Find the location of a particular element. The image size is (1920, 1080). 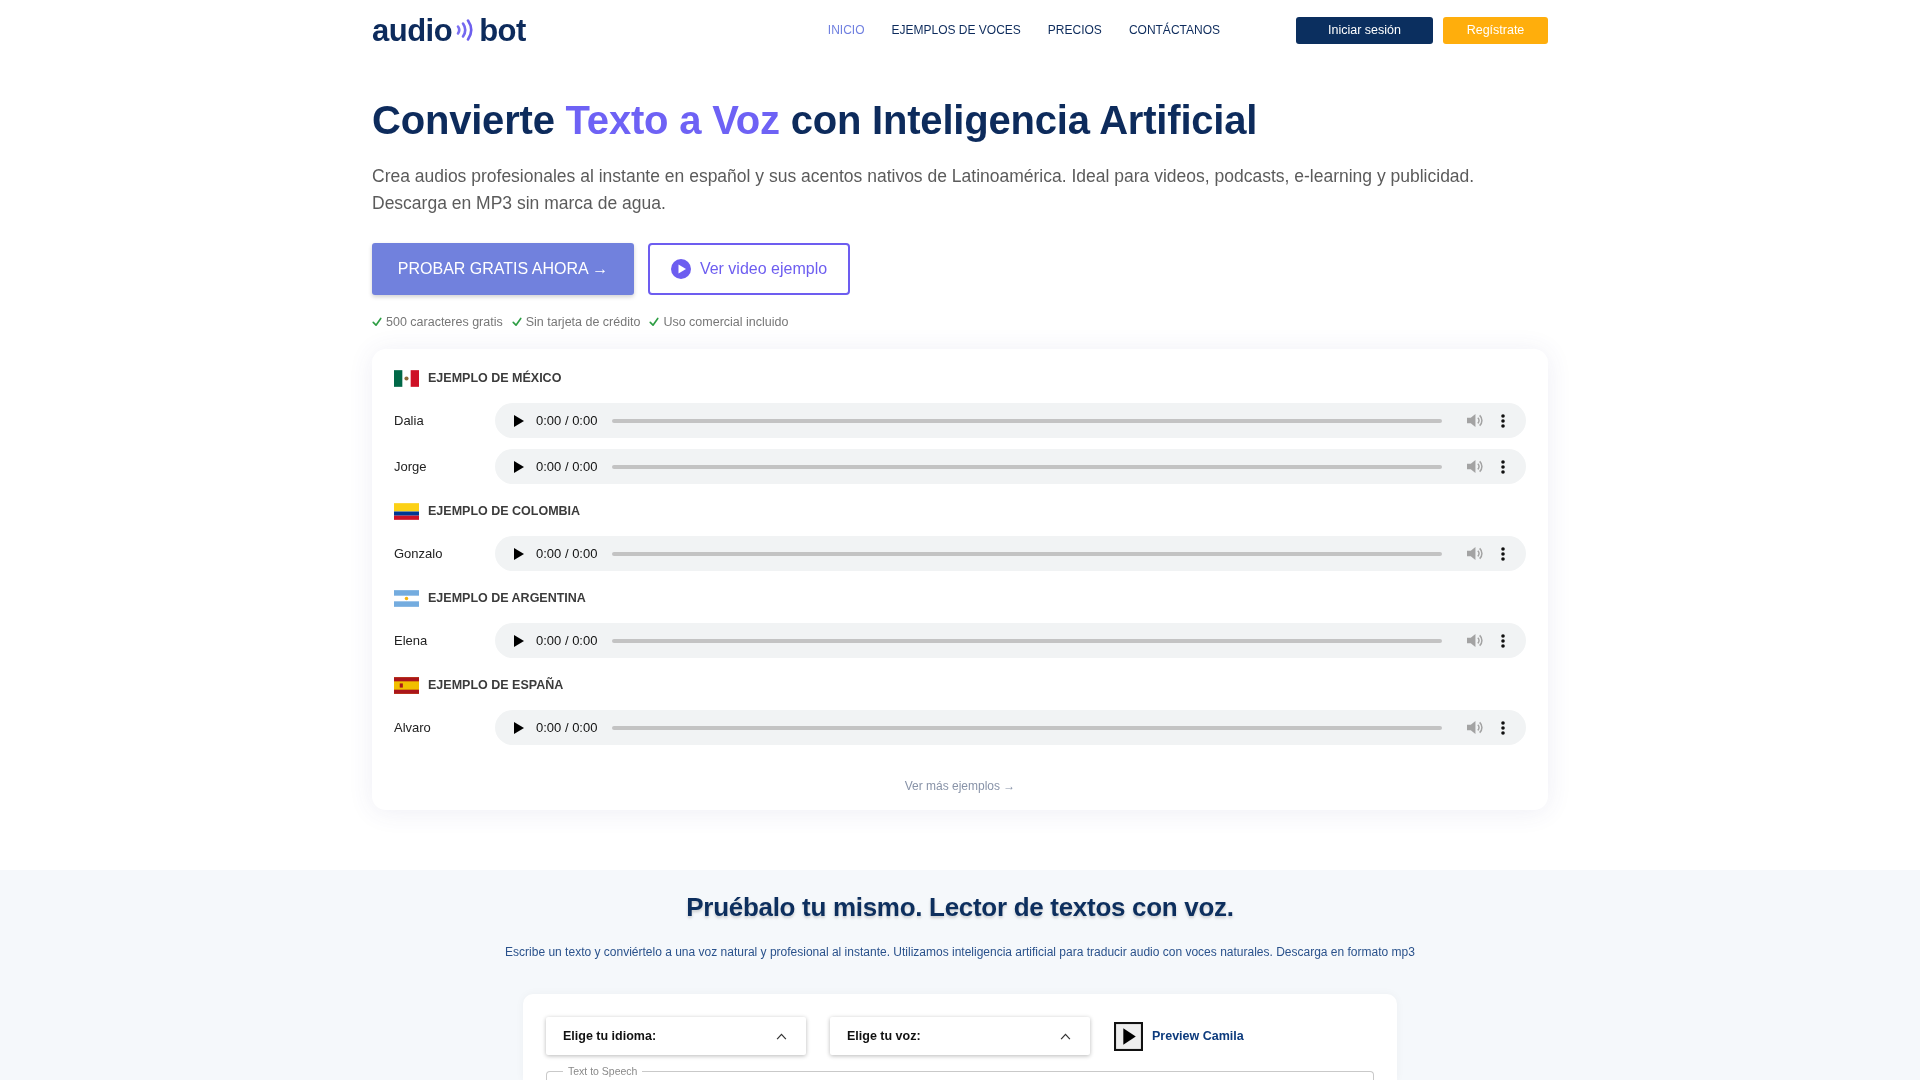

voice-name: Dalia is located at coordinates (409, 420).